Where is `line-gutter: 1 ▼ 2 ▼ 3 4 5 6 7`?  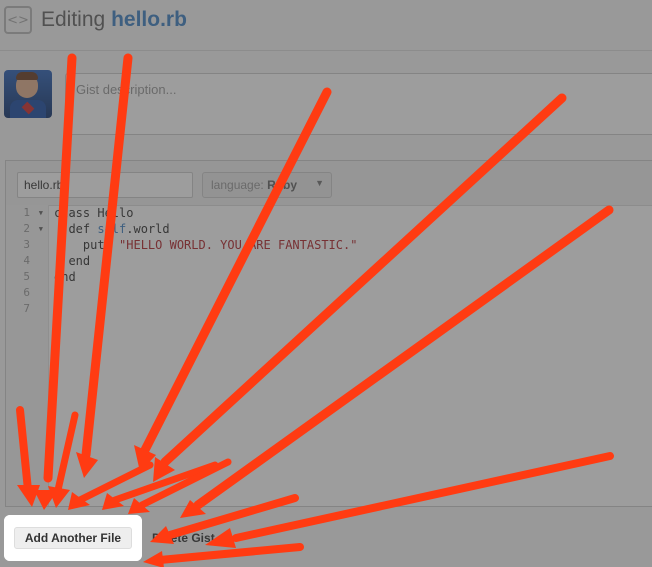
line-gutter: 1 ▼ 2 ▼ 3 4 5 6 7 is located at coordinates (27, 355).